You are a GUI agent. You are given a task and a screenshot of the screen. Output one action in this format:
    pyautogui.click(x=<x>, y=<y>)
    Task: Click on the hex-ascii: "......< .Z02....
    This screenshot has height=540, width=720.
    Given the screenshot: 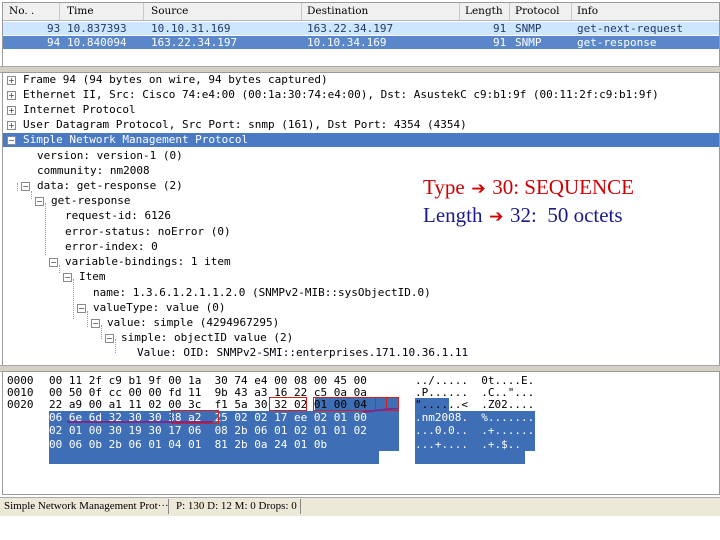 What is the action you would take?
    pyautogui.click(x=474, y=404)
    